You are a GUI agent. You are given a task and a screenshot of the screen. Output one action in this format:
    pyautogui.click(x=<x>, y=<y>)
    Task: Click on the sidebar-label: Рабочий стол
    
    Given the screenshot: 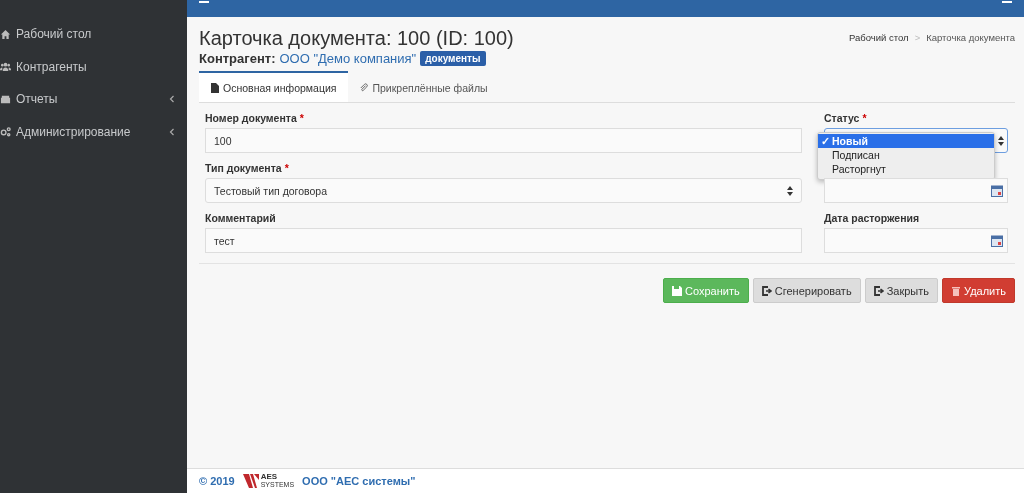 What is the action you would take?
    pyautogui.click(x=54, y=34)
    